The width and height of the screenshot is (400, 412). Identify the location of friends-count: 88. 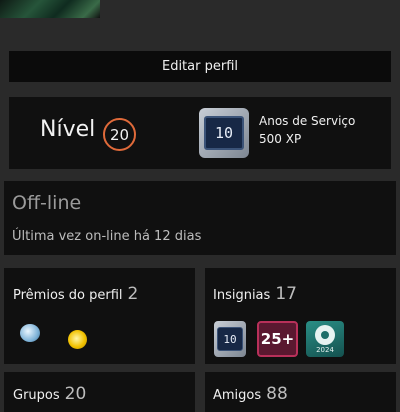
(277, 394).